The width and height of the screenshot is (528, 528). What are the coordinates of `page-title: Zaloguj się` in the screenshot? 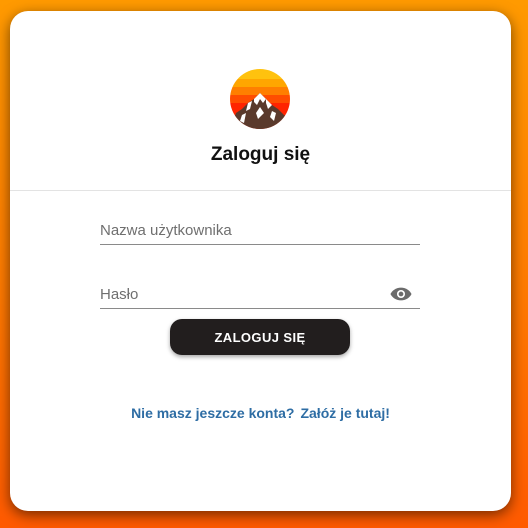 It's located at (260, 154).